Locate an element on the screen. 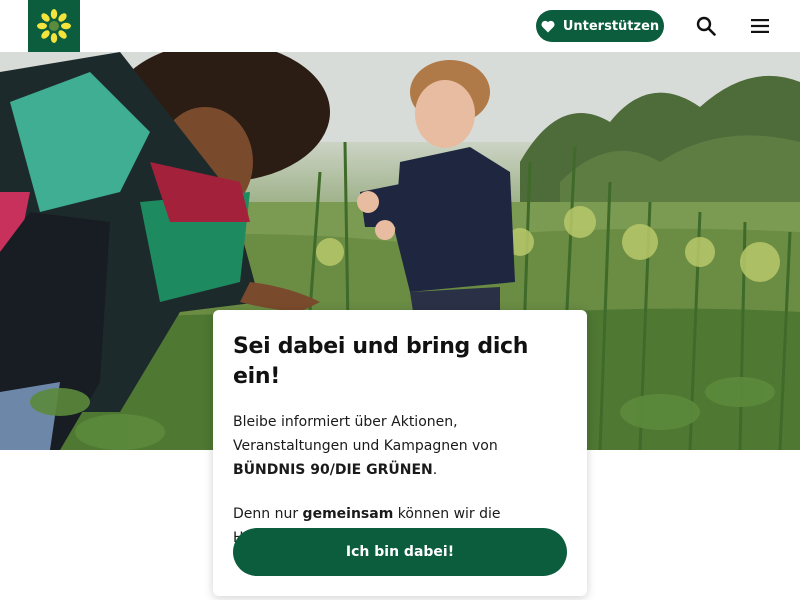 The image size is (800, 600). sunflower-logo is located at coordinates (54, 26).